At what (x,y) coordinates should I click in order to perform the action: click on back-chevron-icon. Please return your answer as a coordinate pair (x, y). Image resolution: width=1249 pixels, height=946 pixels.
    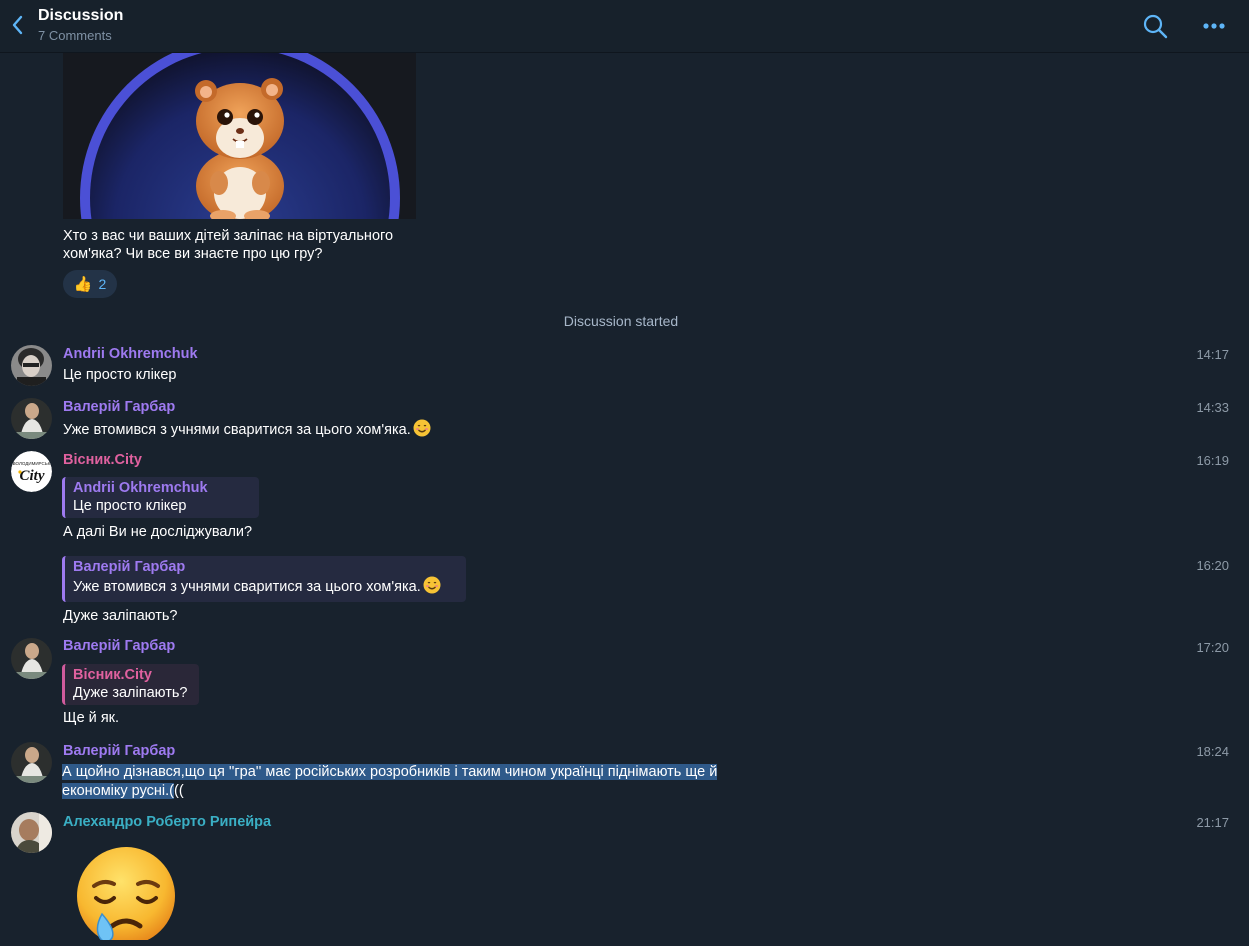
    Looking at the image, I should click on (18, 25).